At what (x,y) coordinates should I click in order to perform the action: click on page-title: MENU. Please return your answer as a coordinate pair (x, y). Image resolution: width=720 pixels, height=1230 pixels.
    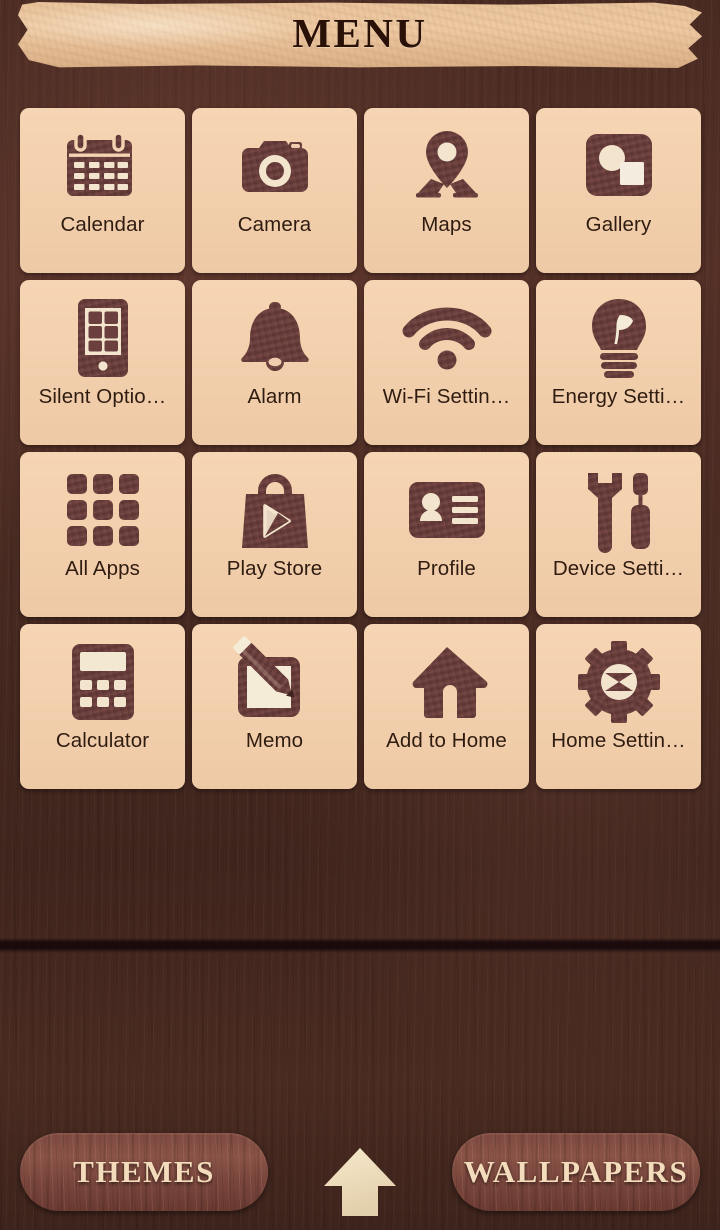
    Looking at the image, I should click on (360, 33).